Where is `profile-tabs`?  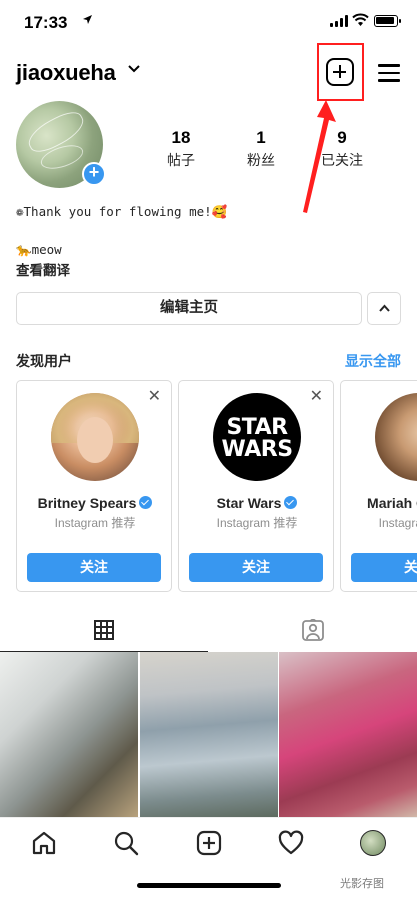 profile-tabs is located at coordinates (208, 632).